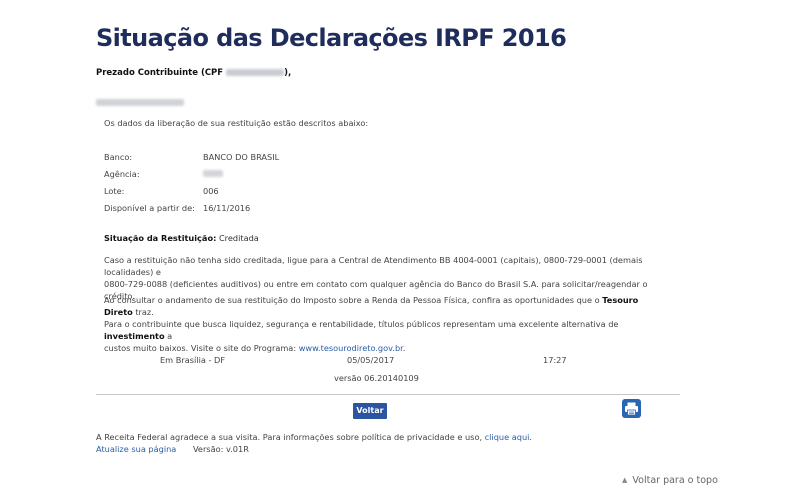 Image resolution: width=805 pixels, height=500 pixels. Describe the element at coordinates (288, 73) in the screenshot. I see `greeting-suffix: ),` at that location.